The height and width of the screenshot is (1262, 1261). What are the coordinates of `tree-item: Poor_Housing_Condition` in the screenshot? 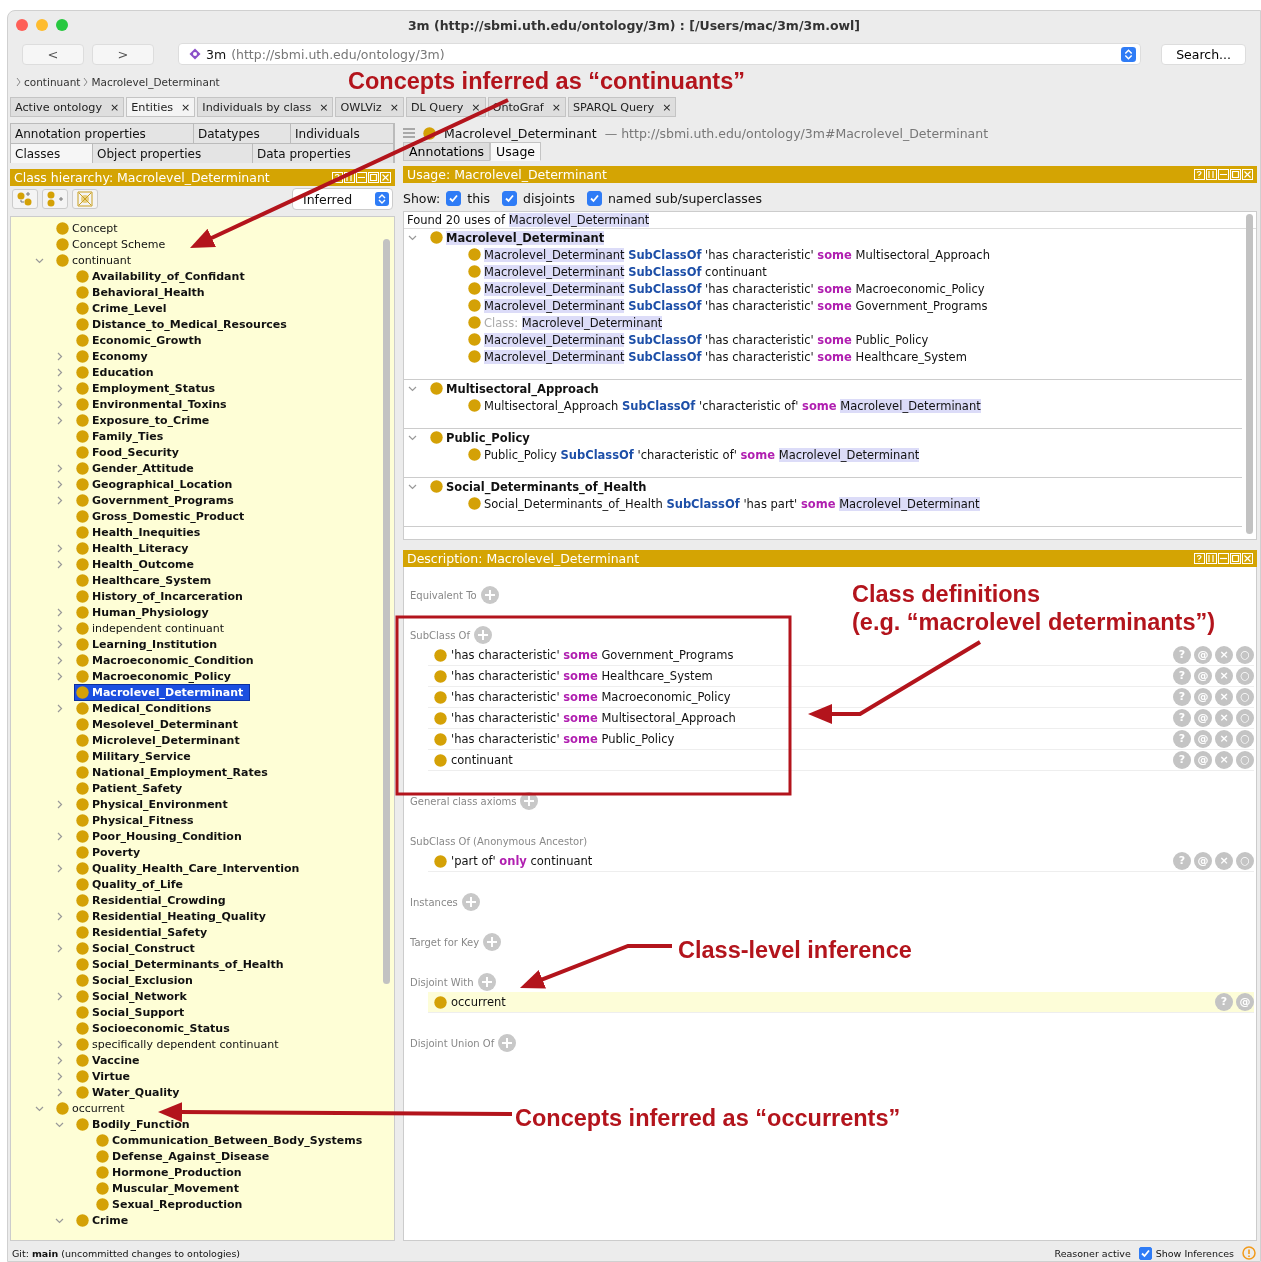 It's located at (159, 836).